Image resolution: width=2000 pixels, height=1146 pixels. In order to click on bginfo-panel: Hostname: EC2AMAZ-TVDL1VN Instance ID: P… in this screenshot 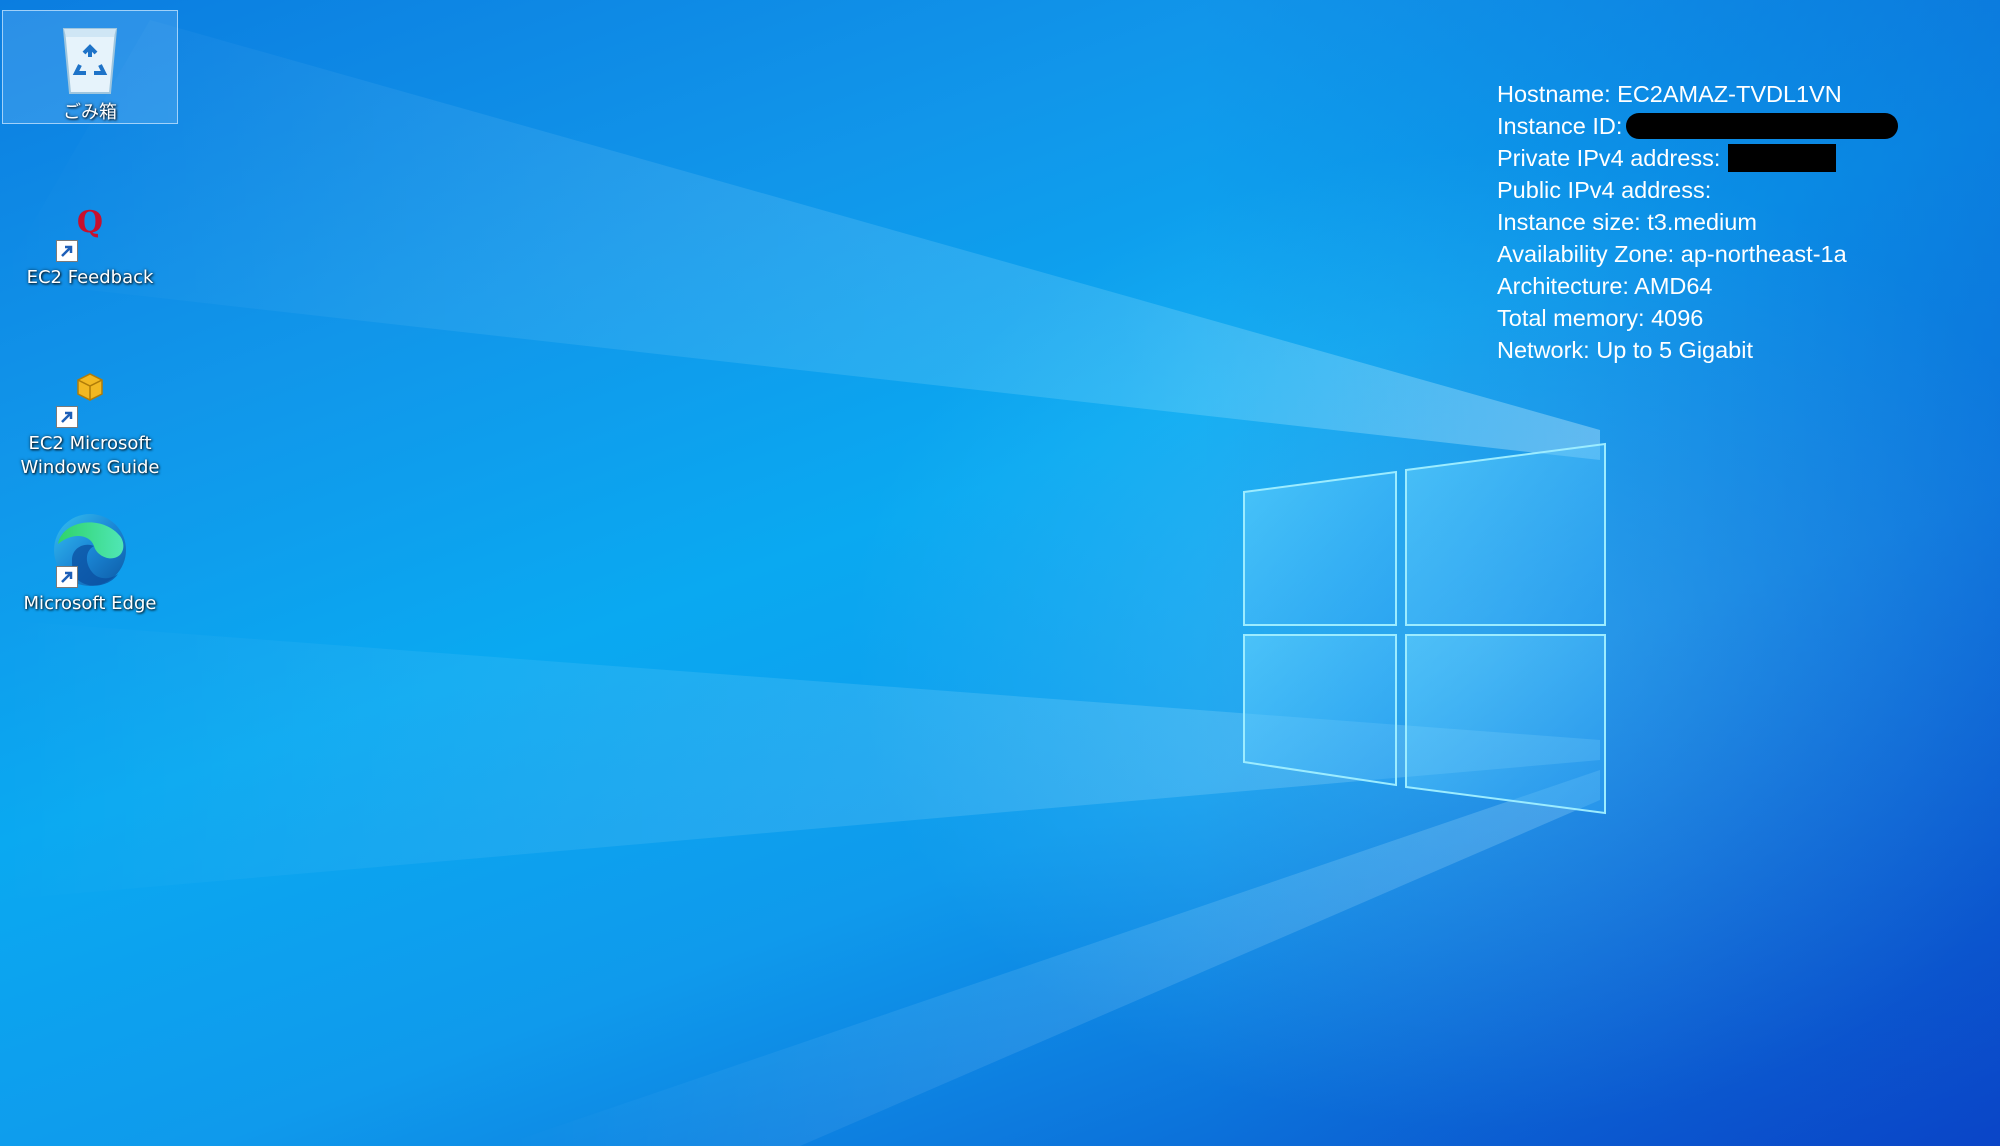, I will do `click(1698, 222)`.